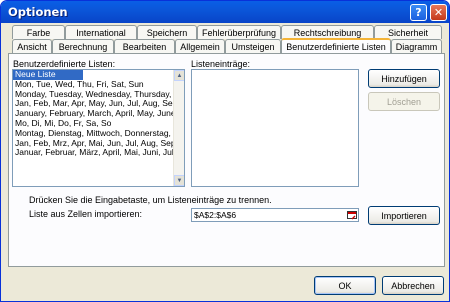 The image size is (450, 302). Describe the element at coordinates (200, 46) in the screenshot. I see `tab-allgemein: Allgemein` at that location.